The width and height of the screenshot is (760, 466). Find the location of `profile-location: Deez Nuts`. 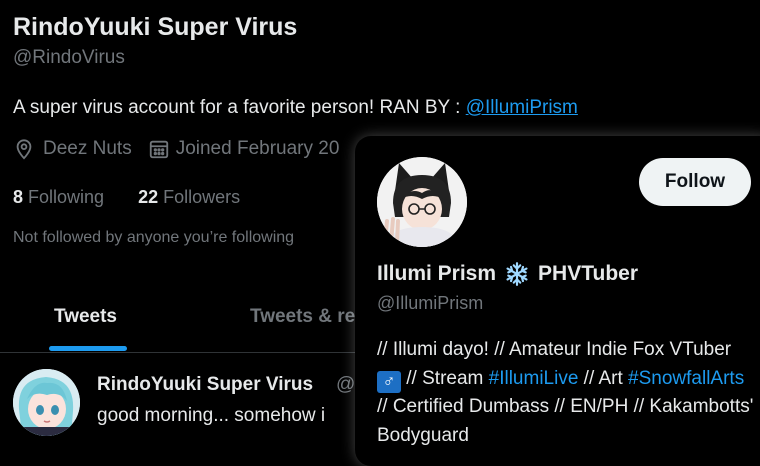

profile-location: Deez Nuts is located at coordinates (87, 148).